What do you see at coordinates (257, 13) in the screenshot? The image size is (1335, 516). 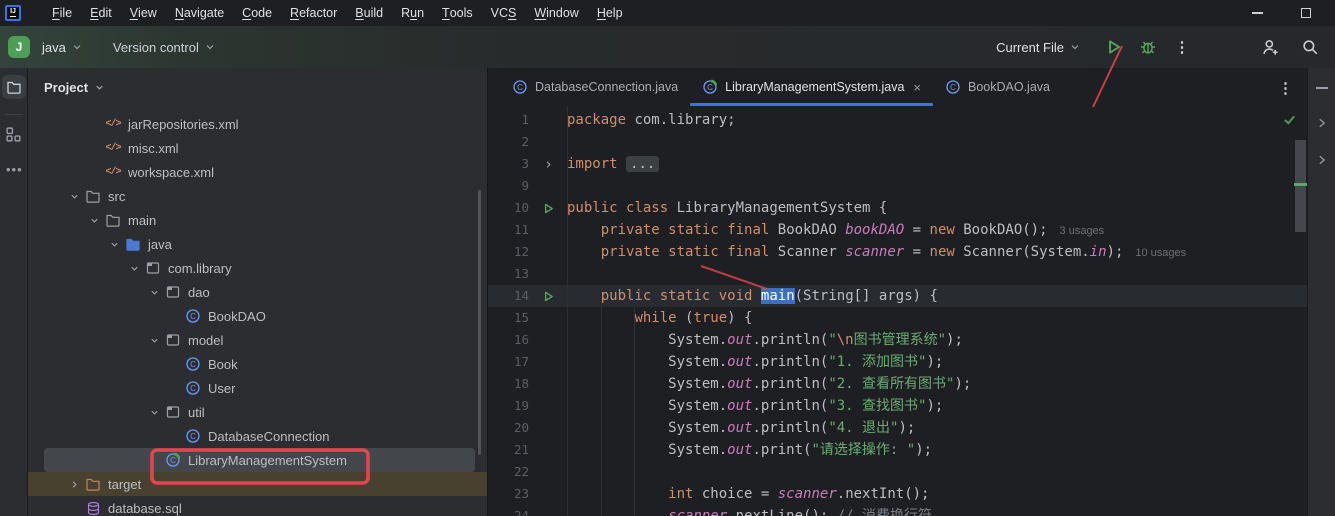 I see `menu-code: Code` at bounding box center [257, 13].